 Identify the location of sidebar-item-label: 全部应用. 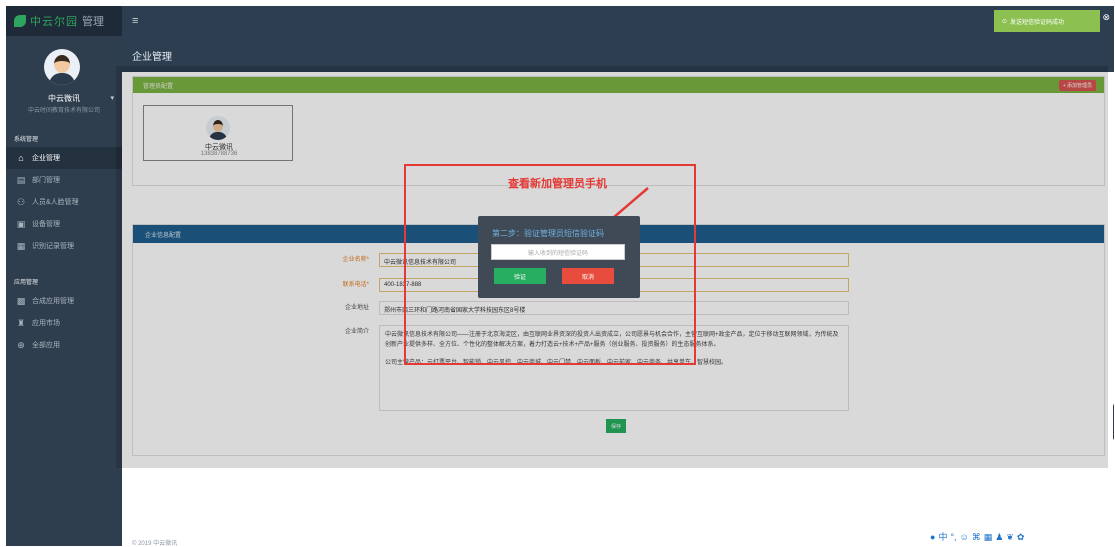
(46, 345).